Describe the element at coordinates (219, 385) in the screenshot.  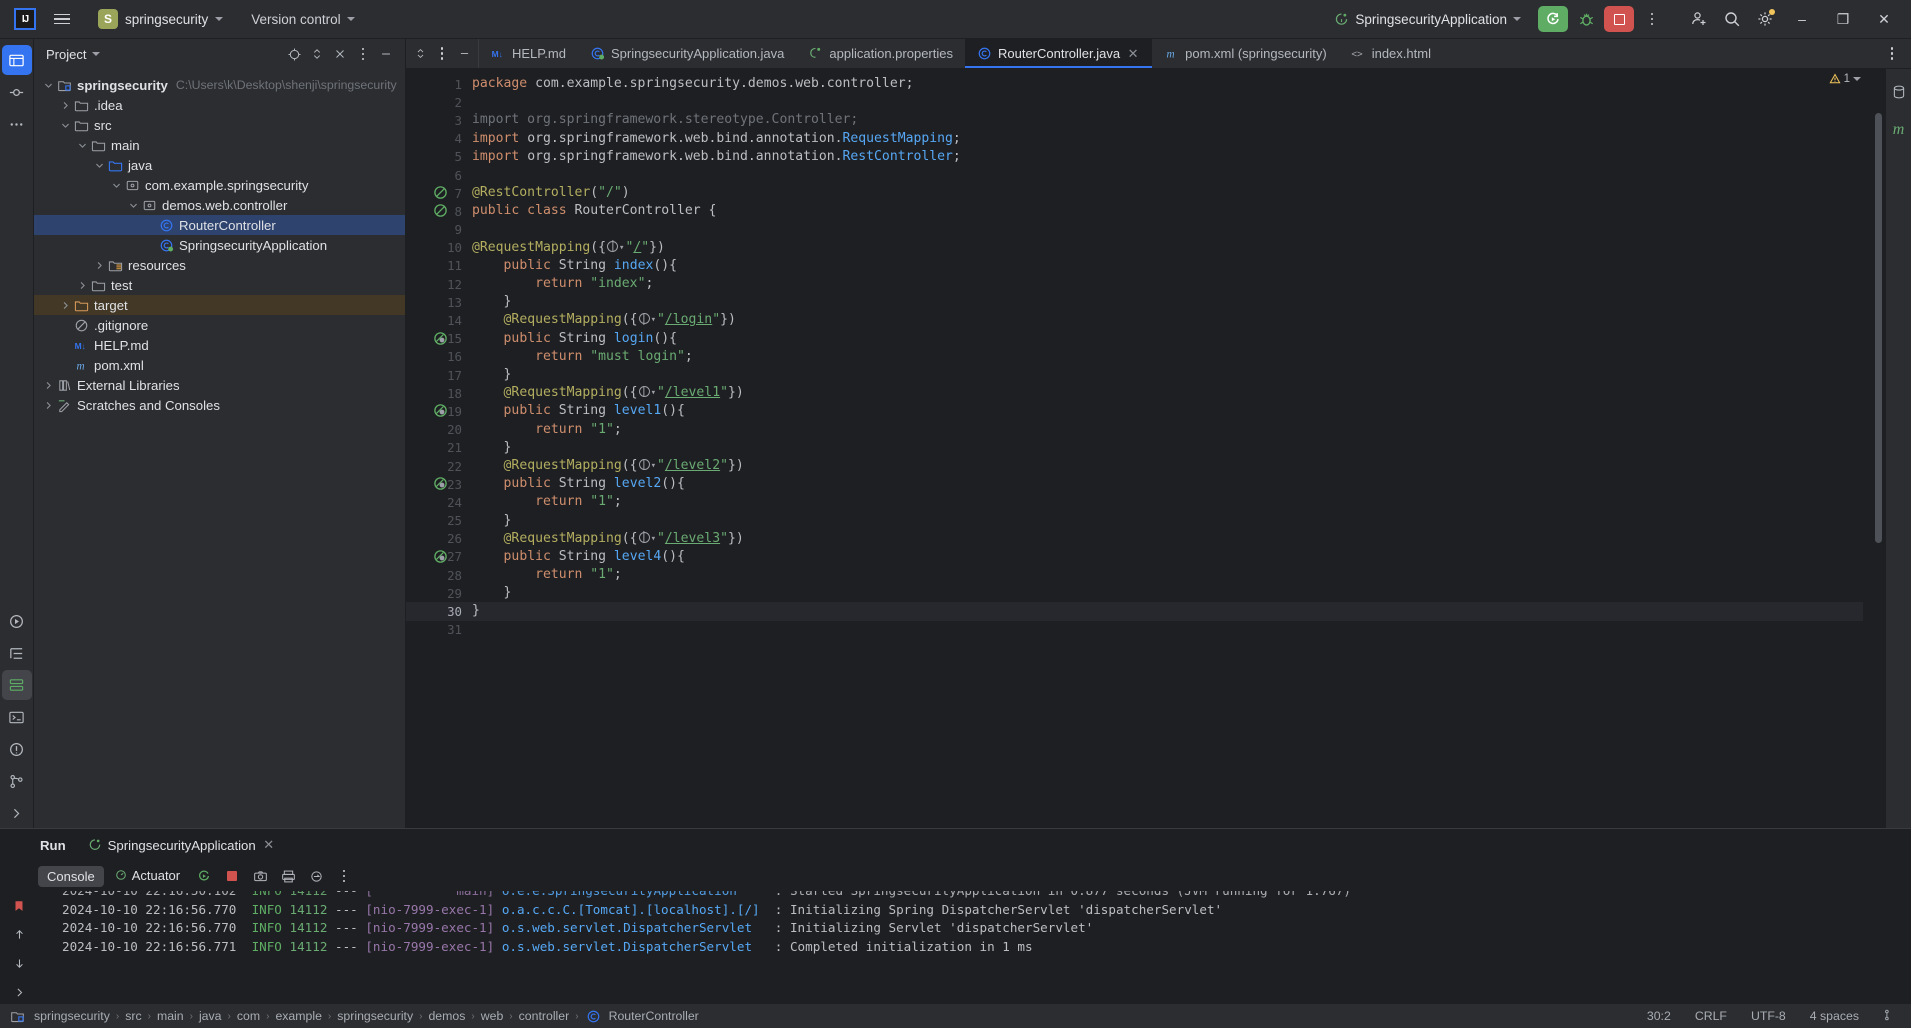
I see `tree-node-external-libraries: External Libraries` at that location.